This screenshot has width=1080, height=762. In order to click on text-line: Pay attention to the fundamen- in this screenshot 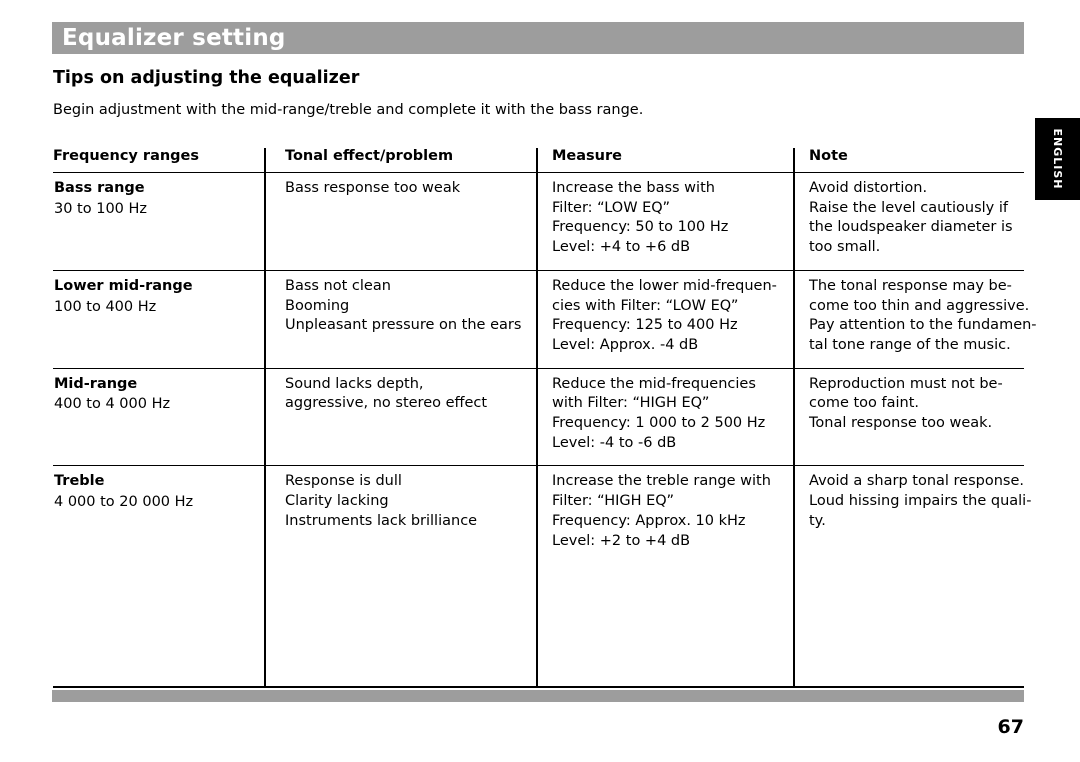, I will do `click(923, 325)`.